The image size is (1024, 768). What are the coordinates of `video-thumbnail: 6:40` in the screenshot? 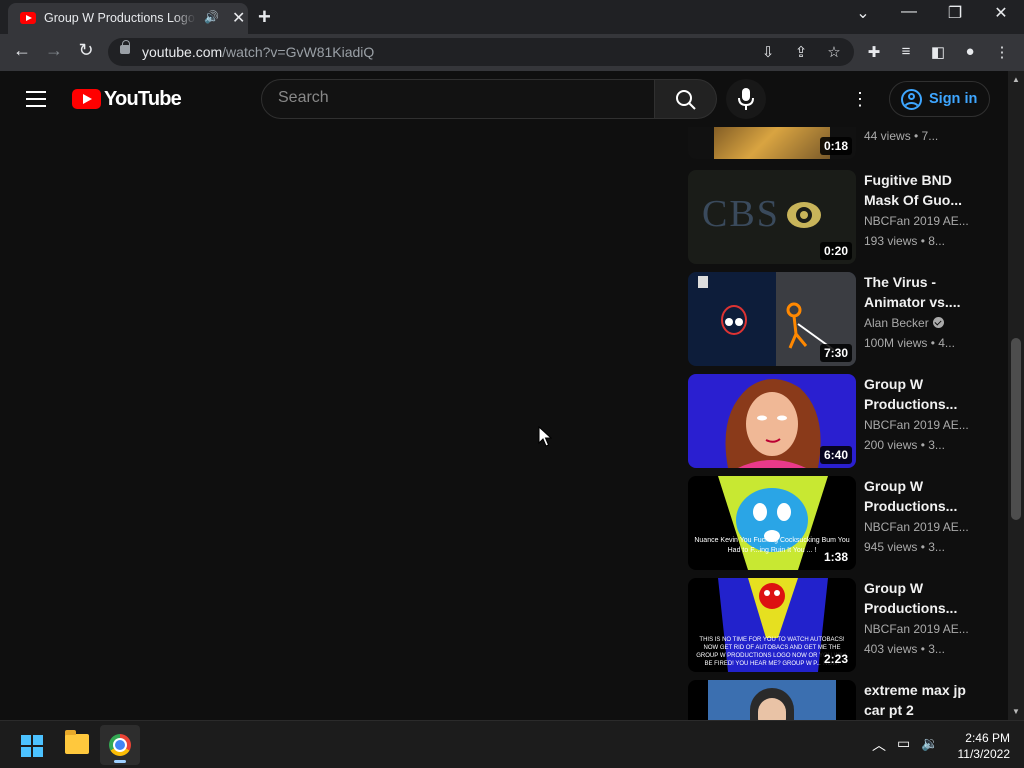 It's located at (772, 421).